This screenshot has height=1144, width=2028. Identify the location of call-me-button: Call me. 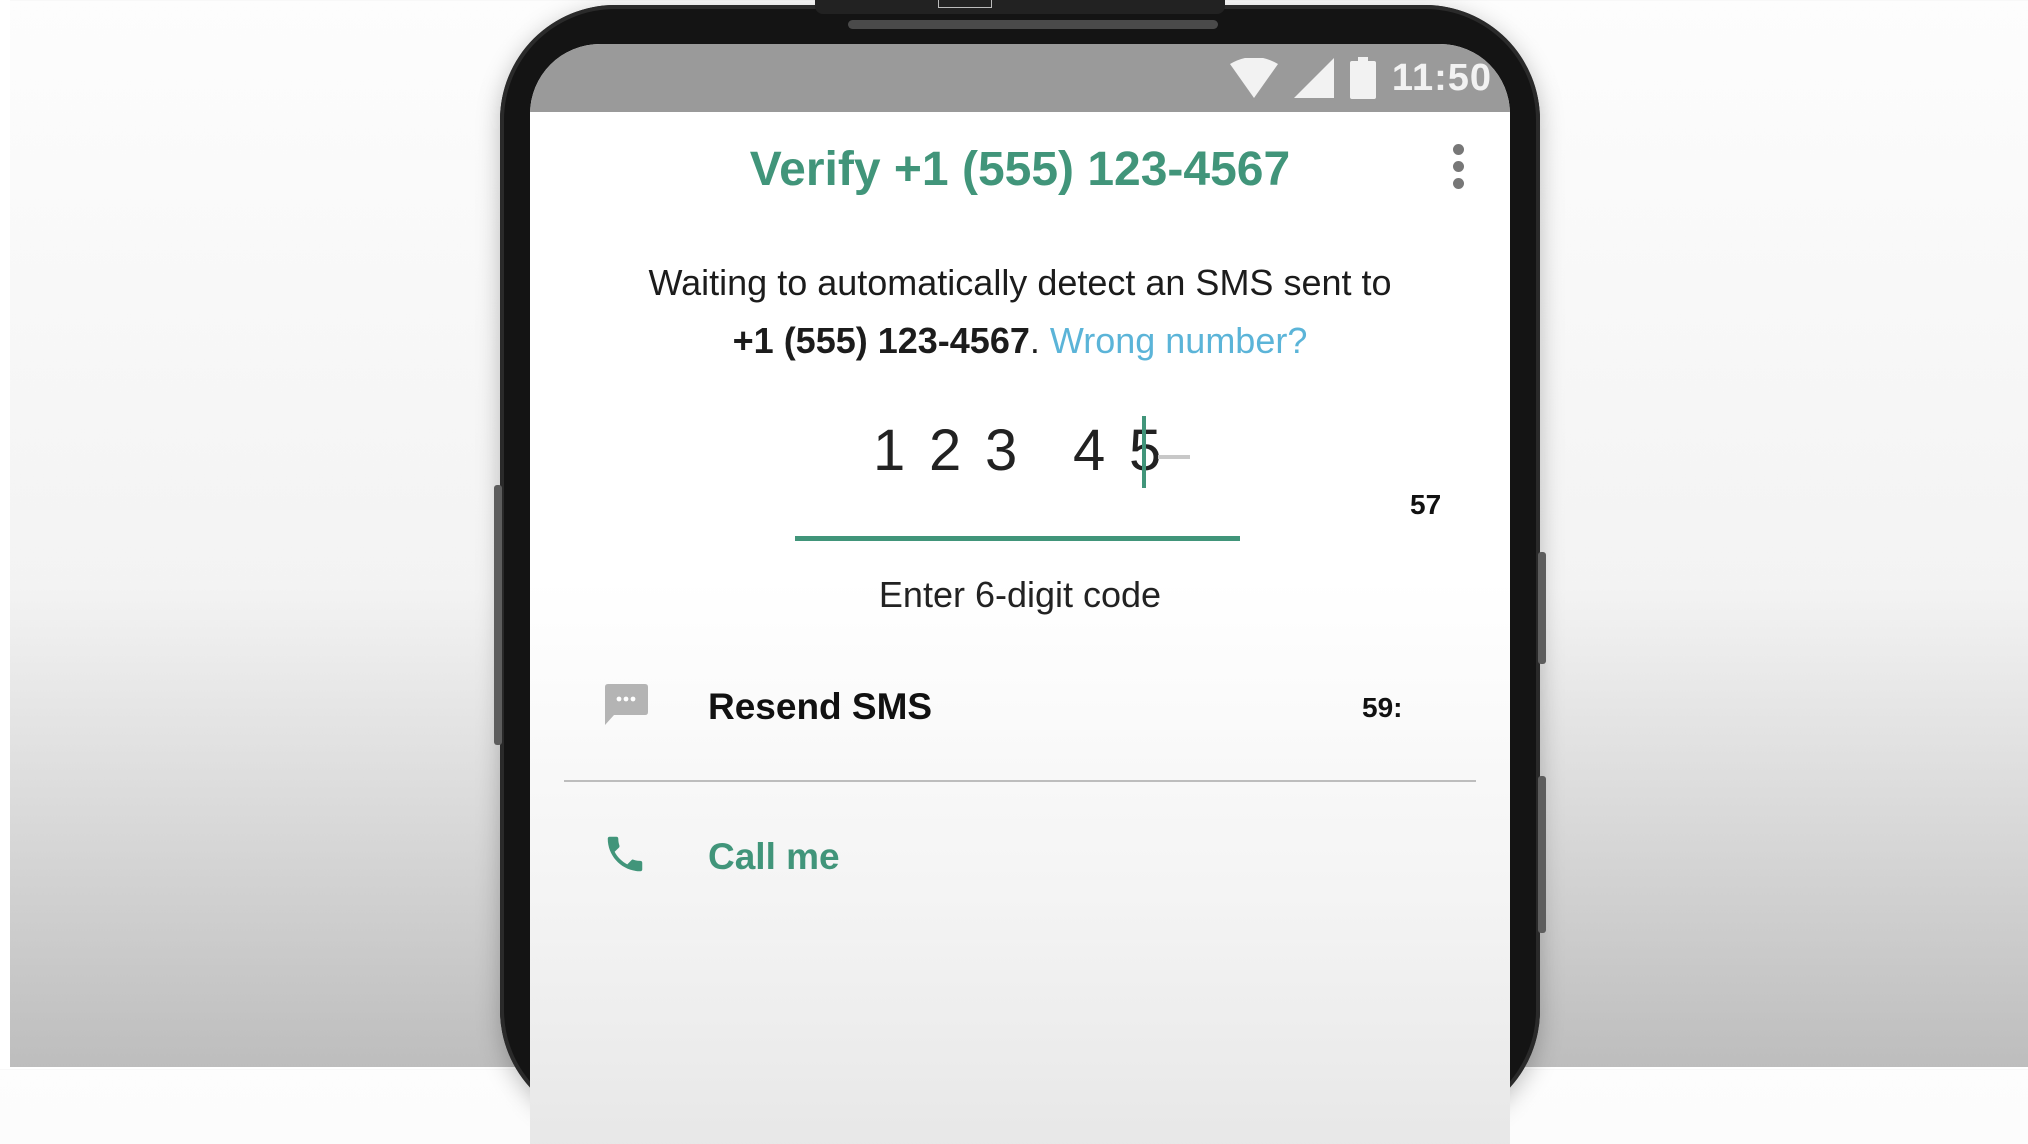
(1027, 855).